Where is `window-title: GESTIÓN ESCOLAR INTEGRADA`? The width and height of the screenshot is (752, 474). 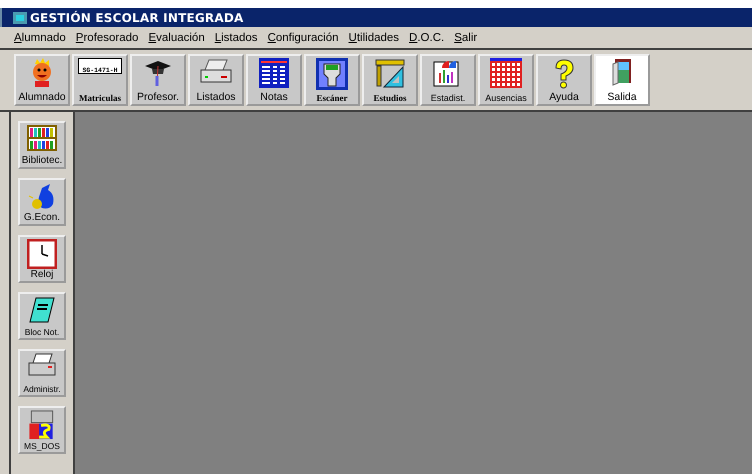 window-title: GESTIÓN ESCOLAR INTEGRADA is located at coordinates (137, 17).